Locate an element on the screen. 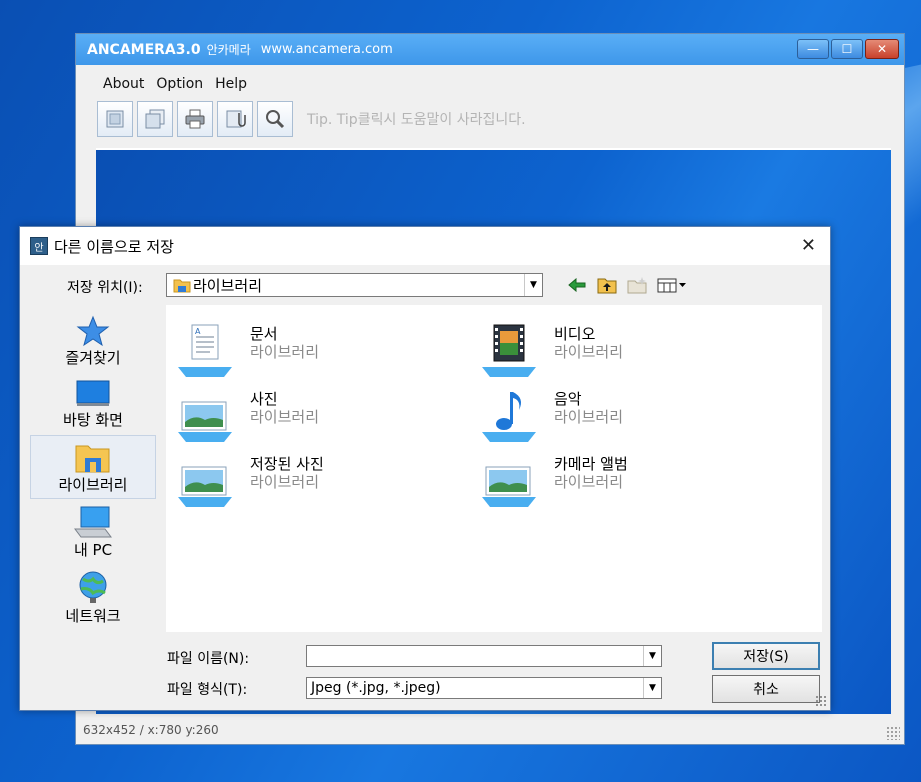 The width and height of the screenshot is (921, 782). toolbar: Tip. Tip클릭시 도움말이 사라집니다. is located at coordinates (311, 119).